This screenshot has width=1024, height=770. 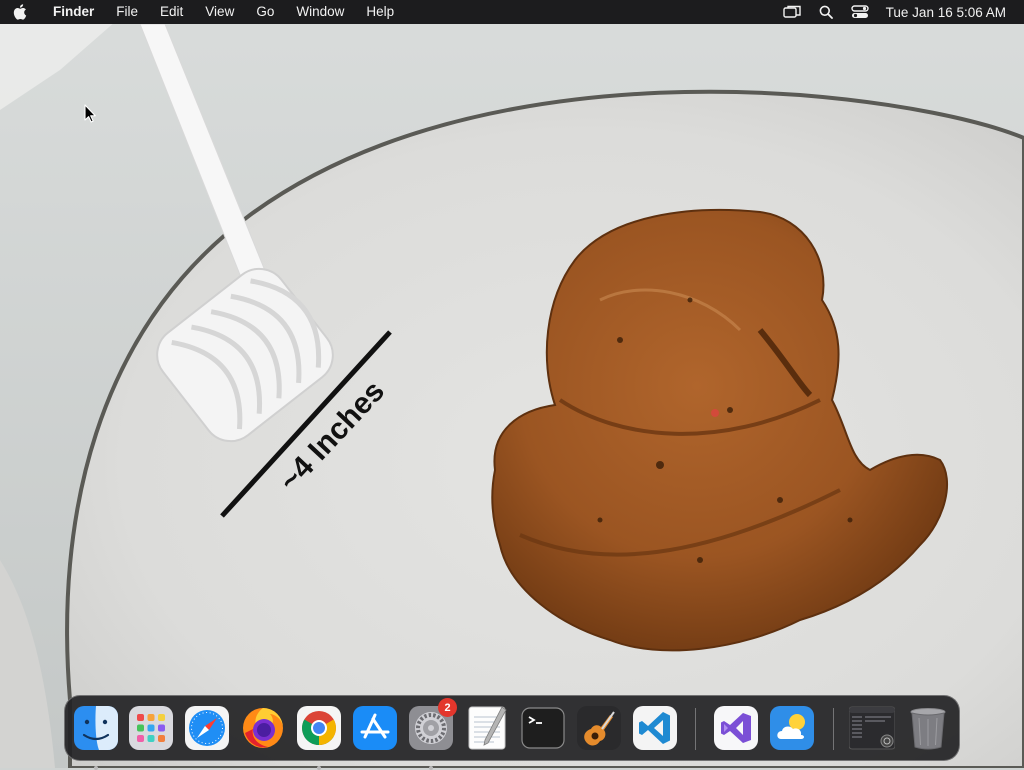 I want to click on dock: 2, so click(x=512, y=732).